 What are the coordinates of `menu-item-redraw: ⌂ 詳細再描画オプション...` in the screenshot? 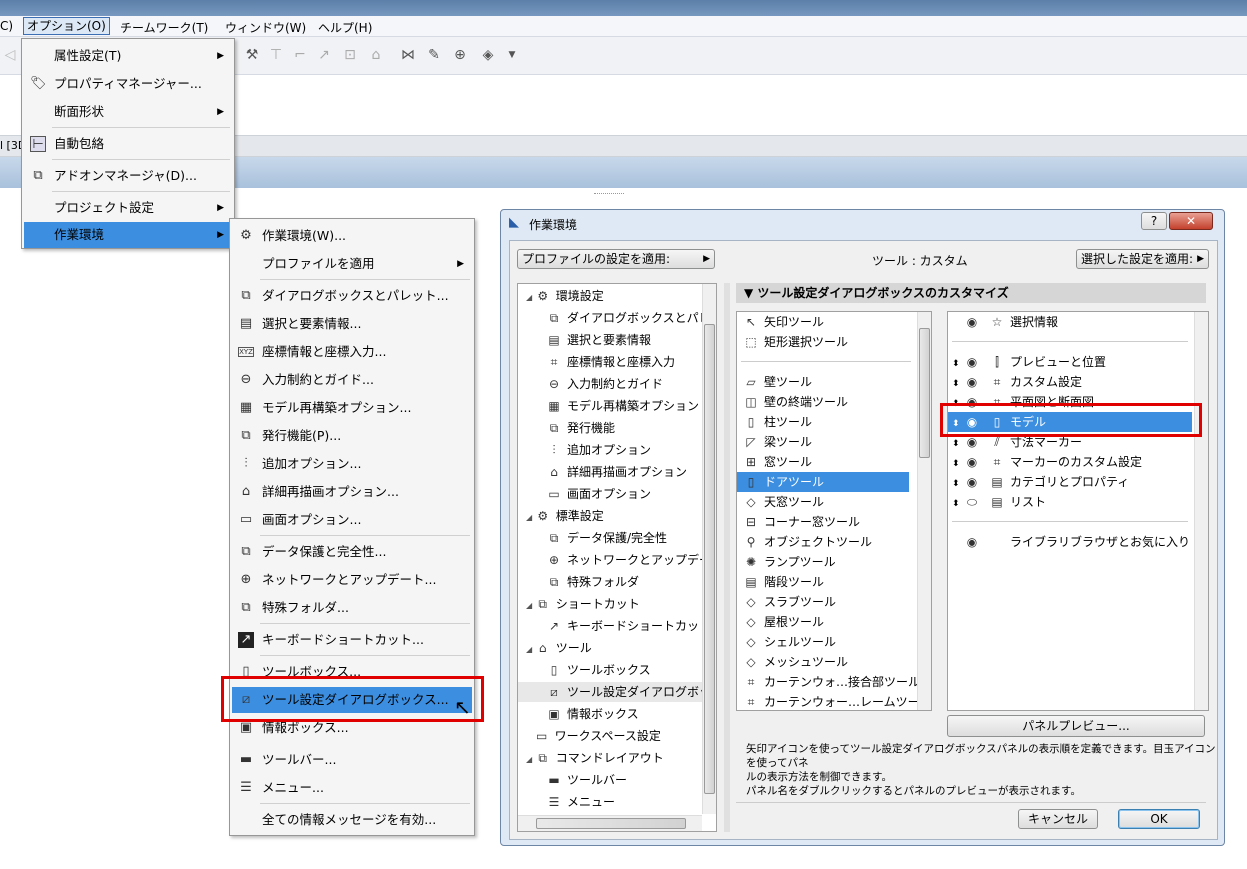 It's located at (352, 492).